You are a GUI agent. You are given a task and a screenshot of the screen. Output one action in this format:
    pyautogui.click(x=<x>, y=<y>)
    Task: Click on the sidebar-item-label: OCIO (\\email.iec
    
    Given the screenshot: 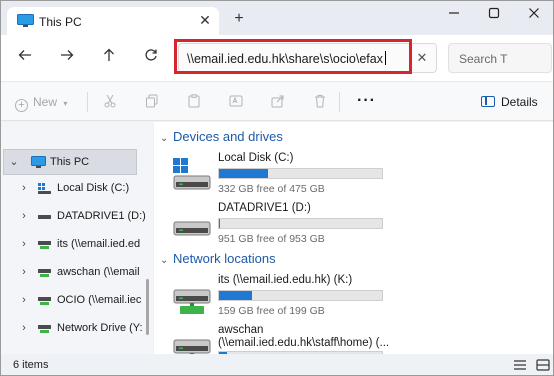 What is the action you would take?
    pyautogui.click(x=99, y=300)
    